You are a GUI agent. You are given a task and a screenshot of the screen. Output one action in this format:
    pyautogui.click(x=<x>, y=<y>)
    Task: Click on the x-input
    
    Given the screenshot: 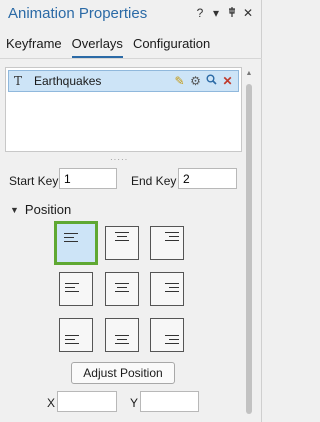 What is the action you would take?
    pyautogui.click(x=87, y=401)
    